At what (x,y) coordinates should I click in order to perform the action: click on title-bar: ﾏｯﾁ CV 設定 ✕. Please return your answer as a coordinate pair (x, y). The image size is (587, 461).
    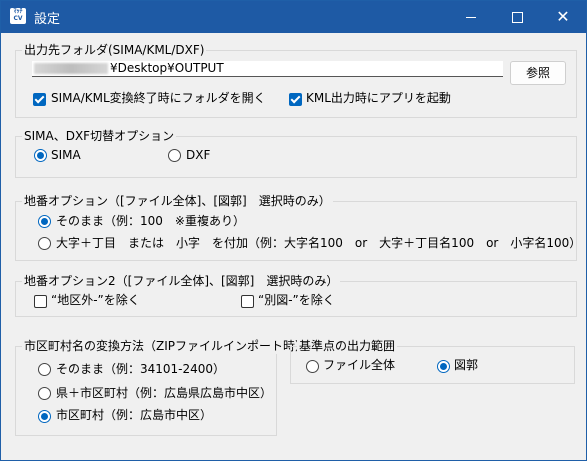
    Looking at the image, I should click on (293, 17).